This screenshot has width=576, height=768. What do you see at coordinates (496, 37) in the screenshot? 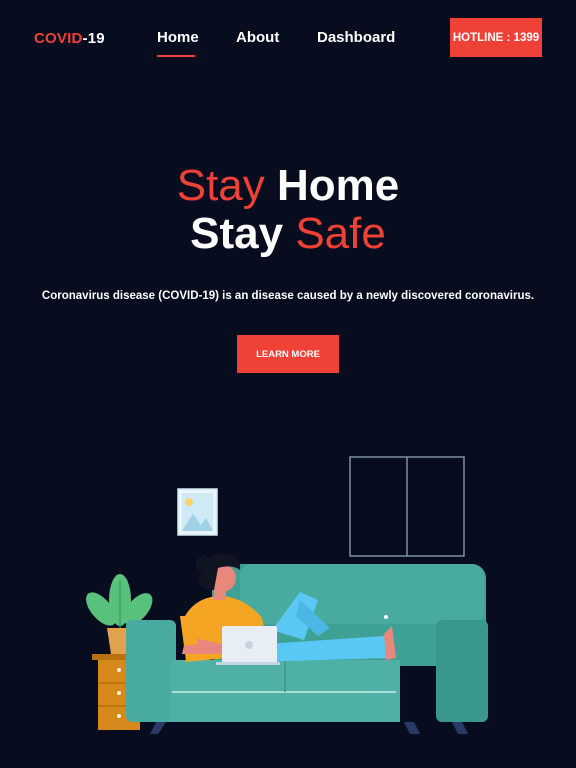
I see `hotline-button: HOTLINE : 1399` at bounding box center [496, 37].